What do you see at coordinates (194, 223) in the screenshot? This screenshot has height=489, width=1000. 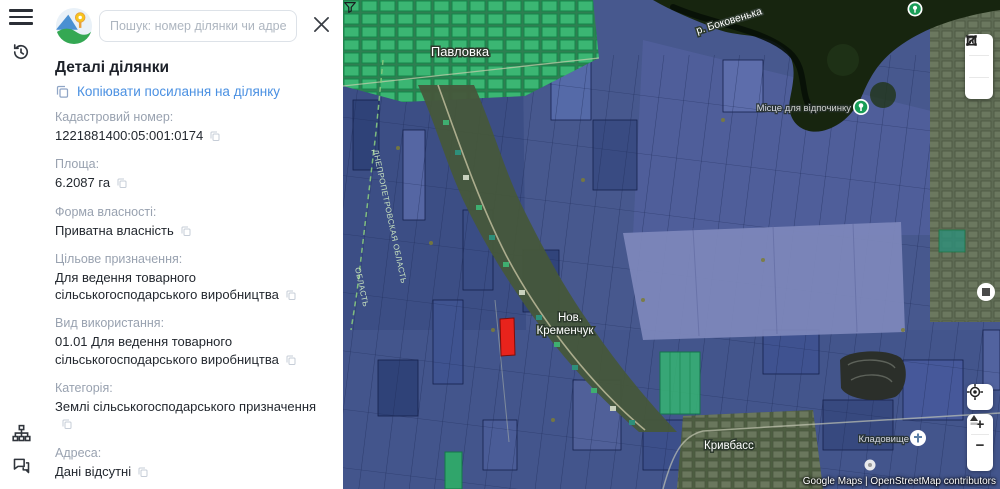 I see `field-ownership: Форма власності: Приватна власність` at bounding box center [194, 223].